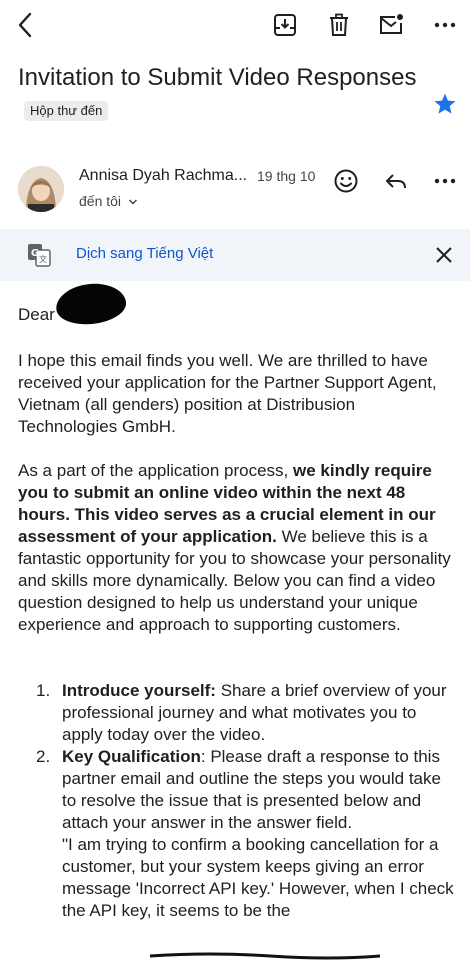 Image resolution: width=470 pixels, height=960 pixels. I want to click on sender-row: Annisa Dyah Rachma... 19 thg 10 đến tôi, so click(238, 190).